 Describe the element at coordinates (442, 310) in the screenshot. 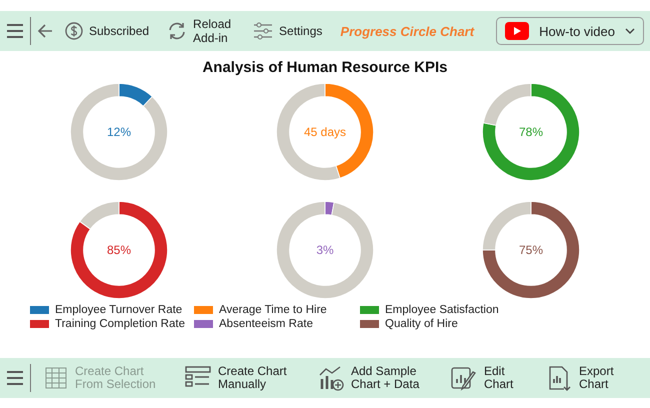

I see `legend-label: Employee Satisfaction` at that location.